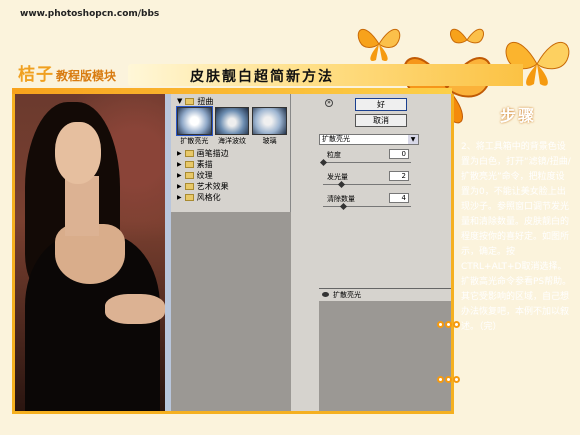 The width and height of the screenshot is (580, 435). Describe the element at coordinates (194, 121) in the screenshot. I see `thumb-diffuse-glow` at that location.